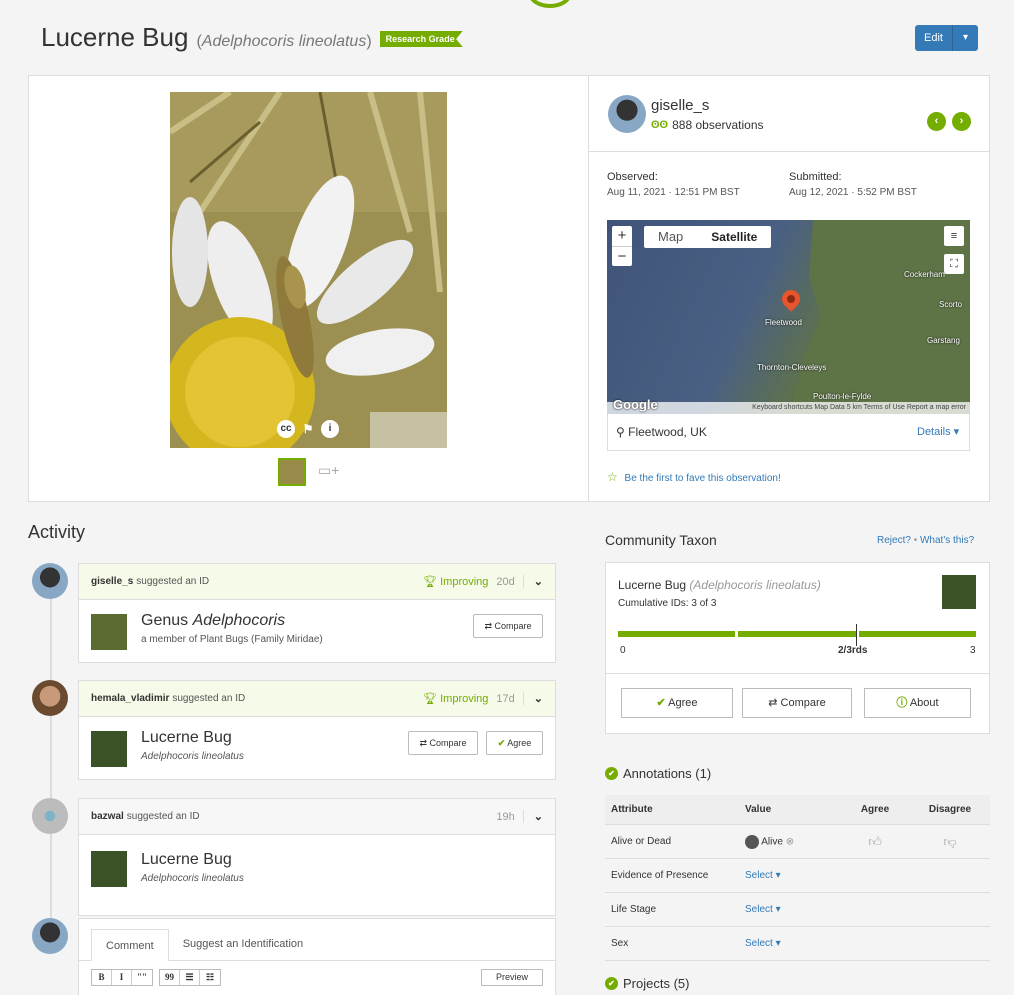 The width and height of the screenshot is (1014, 995). Describe the element at coordinates (330, 429) in the screenshot. I see `info-icon: i` at that location.